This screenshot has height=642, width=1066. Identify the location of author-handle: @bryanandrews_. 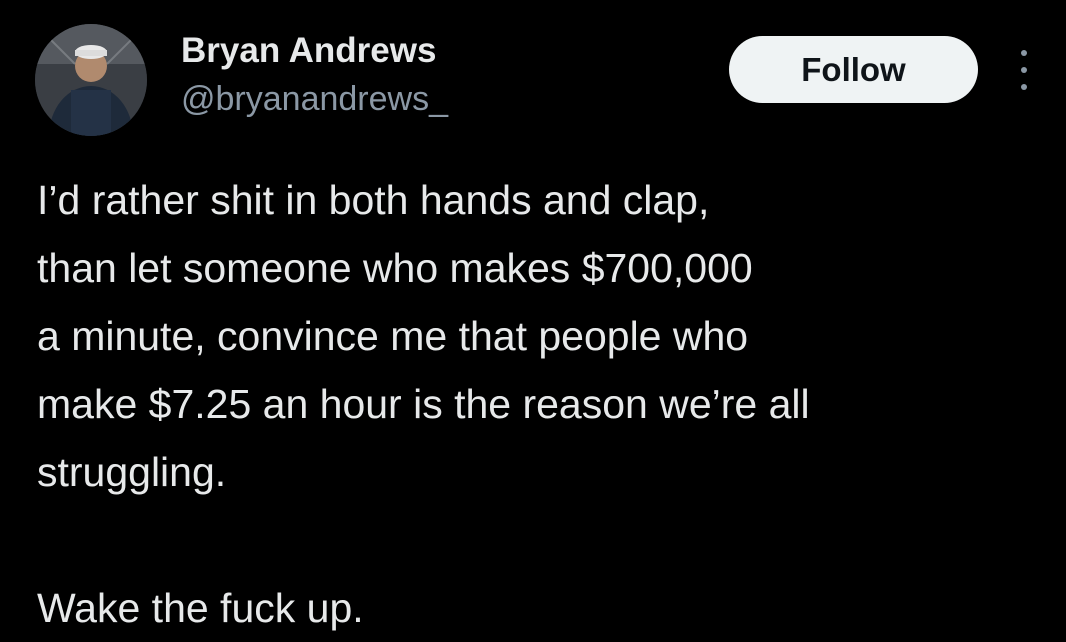
(314, 99).